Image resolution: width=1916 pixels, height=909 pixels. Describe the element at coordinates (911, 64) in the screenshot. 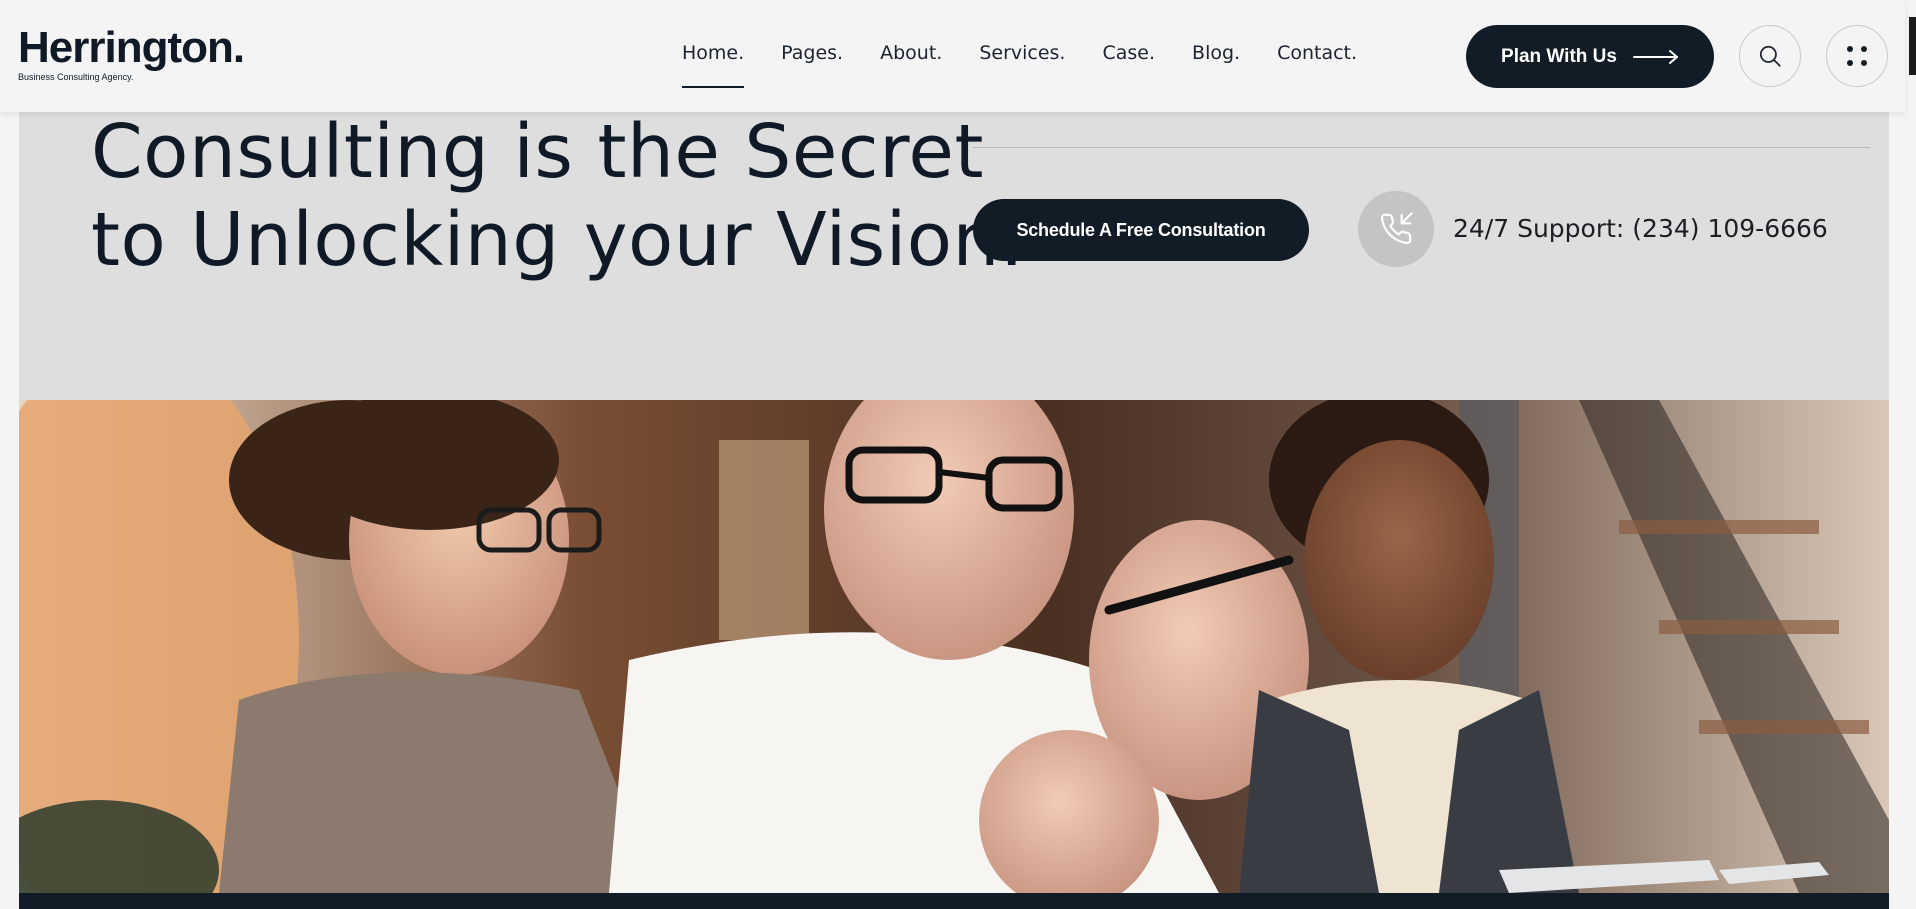

I see `nav-about: About.` at that location.